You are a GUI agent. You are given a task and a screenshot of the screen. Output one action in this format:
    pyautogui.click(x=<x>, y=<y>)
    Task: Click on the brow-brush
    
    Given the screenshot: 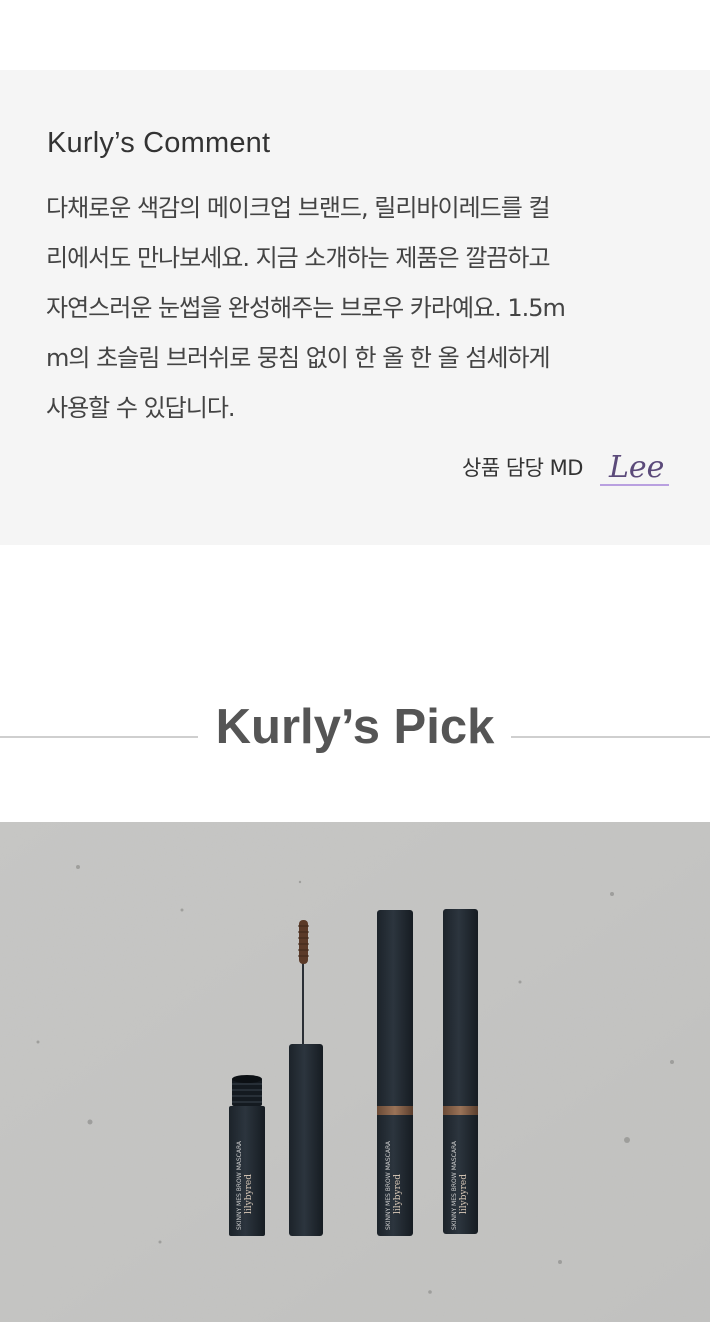 What is the action you would take?
    pyautogui.click(x=303, y=942)
    